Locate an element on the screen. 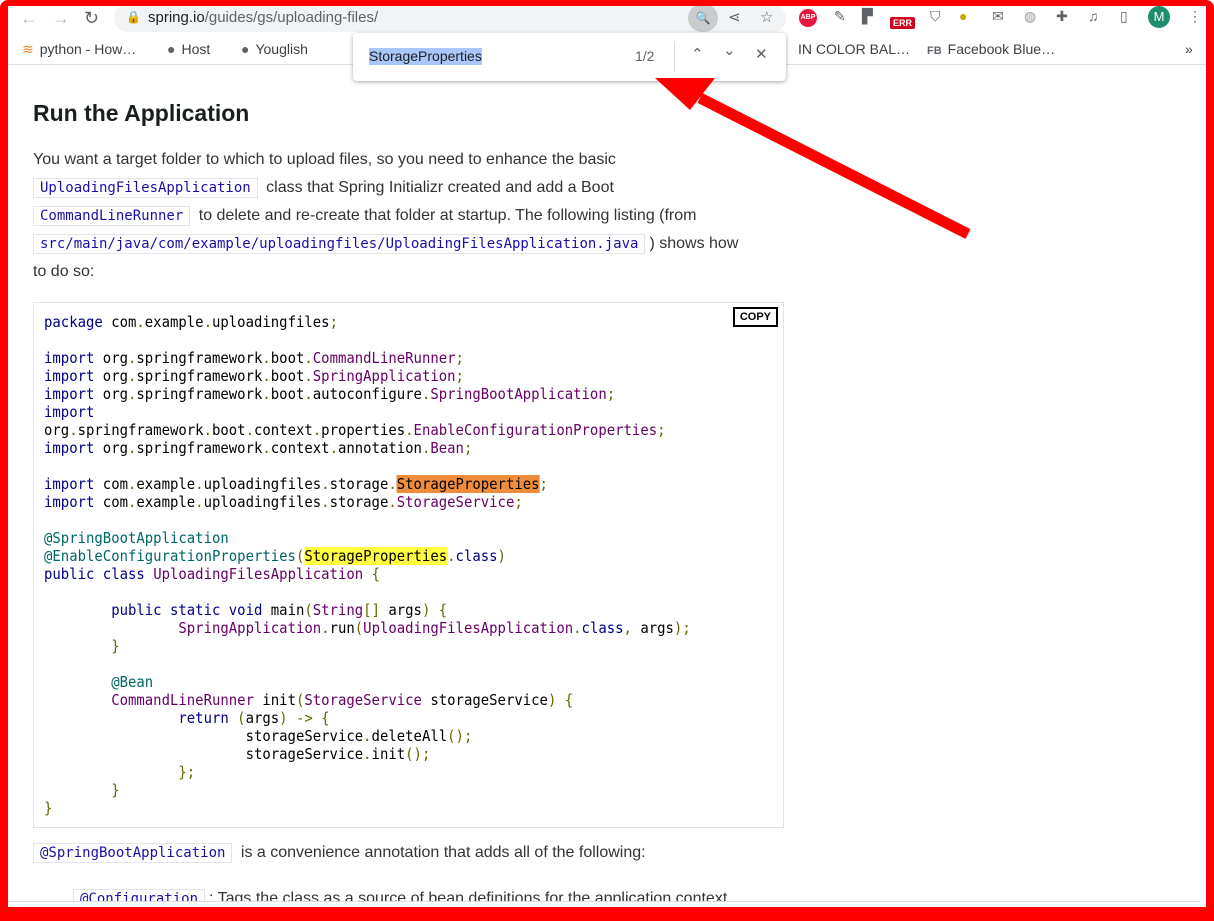 This screenshot has width=1214, height=921. red-arrow-annotation is located at coordinates (813, 158).